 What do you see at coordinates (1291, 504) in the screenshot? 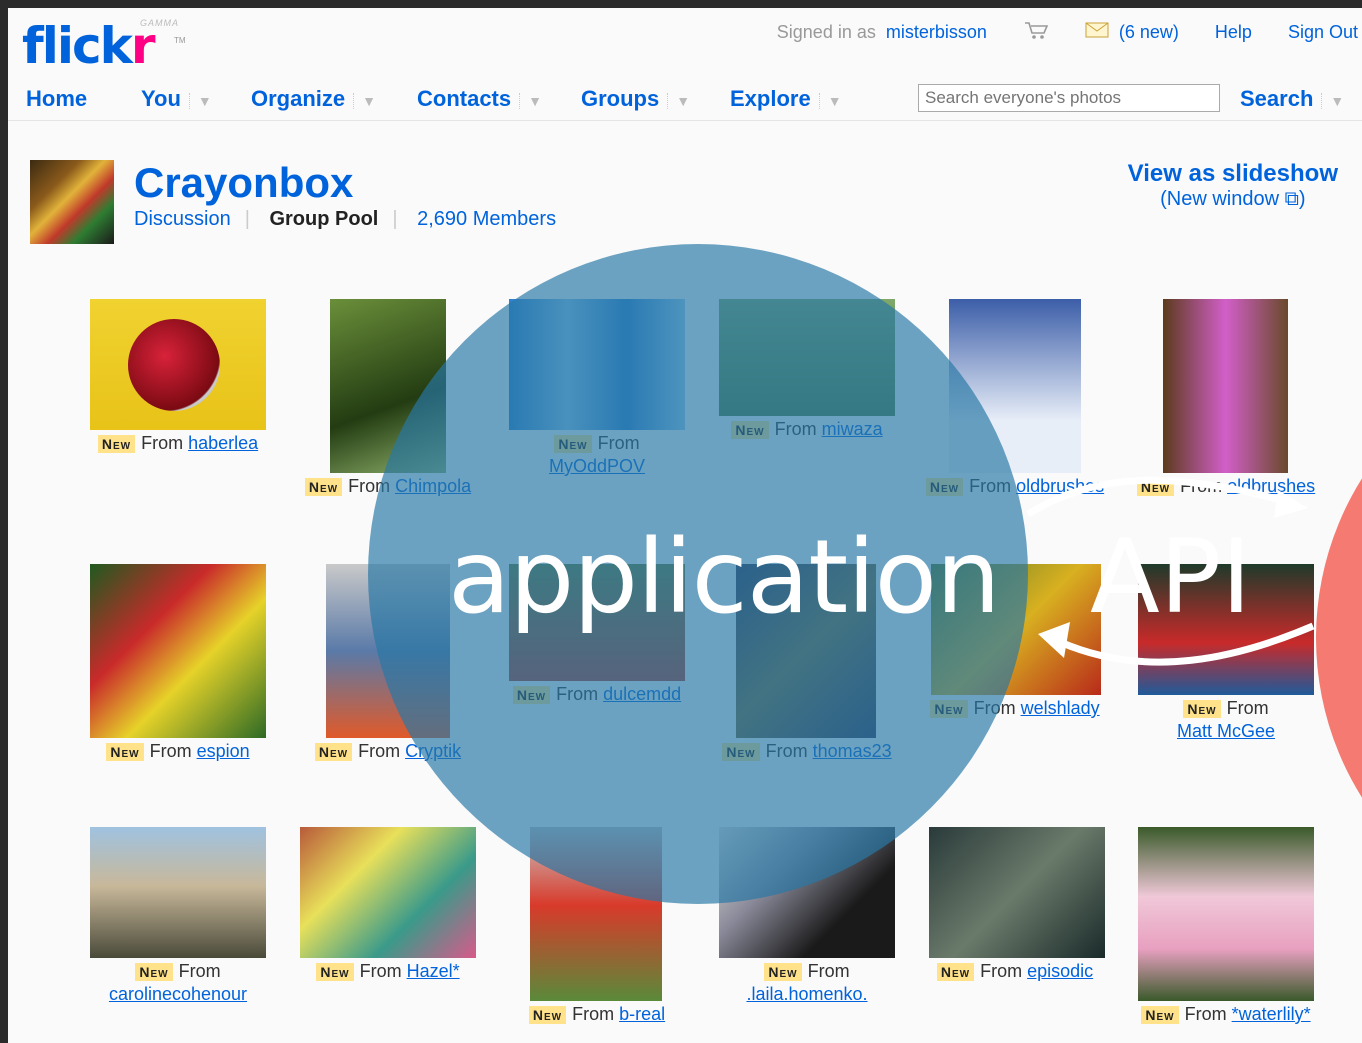
I see `arrow-head-right` at bounding box center [1291, 504].